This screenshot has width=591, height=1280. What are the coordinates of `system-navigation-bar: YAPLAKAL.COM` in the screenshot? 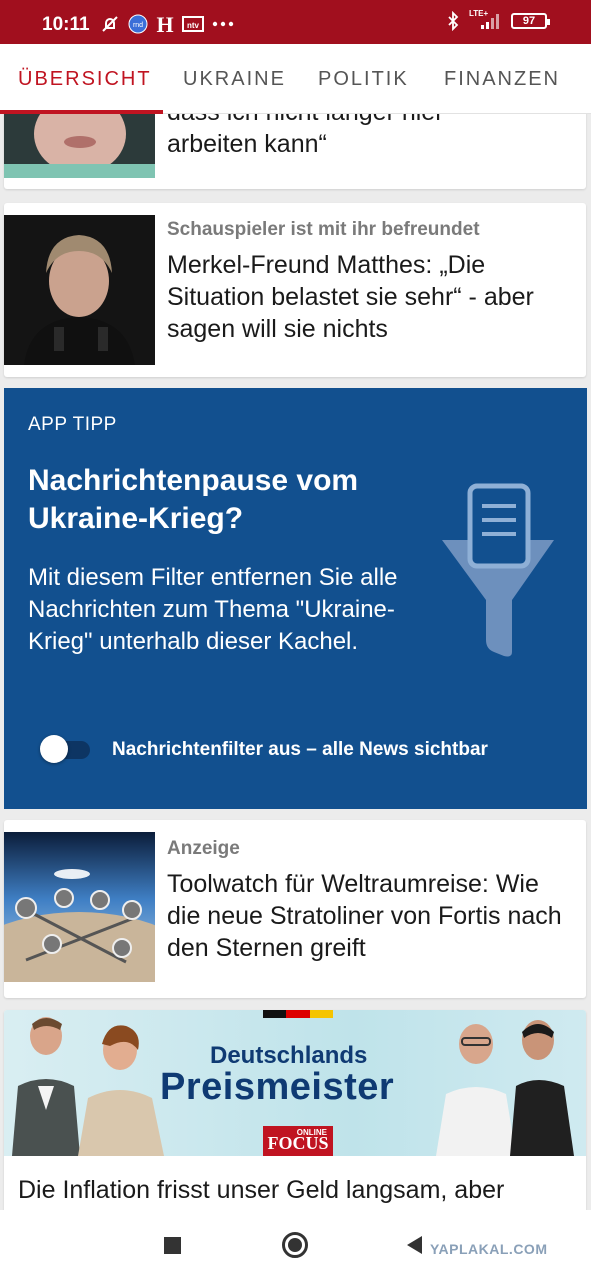 It's located at (295, 1245).